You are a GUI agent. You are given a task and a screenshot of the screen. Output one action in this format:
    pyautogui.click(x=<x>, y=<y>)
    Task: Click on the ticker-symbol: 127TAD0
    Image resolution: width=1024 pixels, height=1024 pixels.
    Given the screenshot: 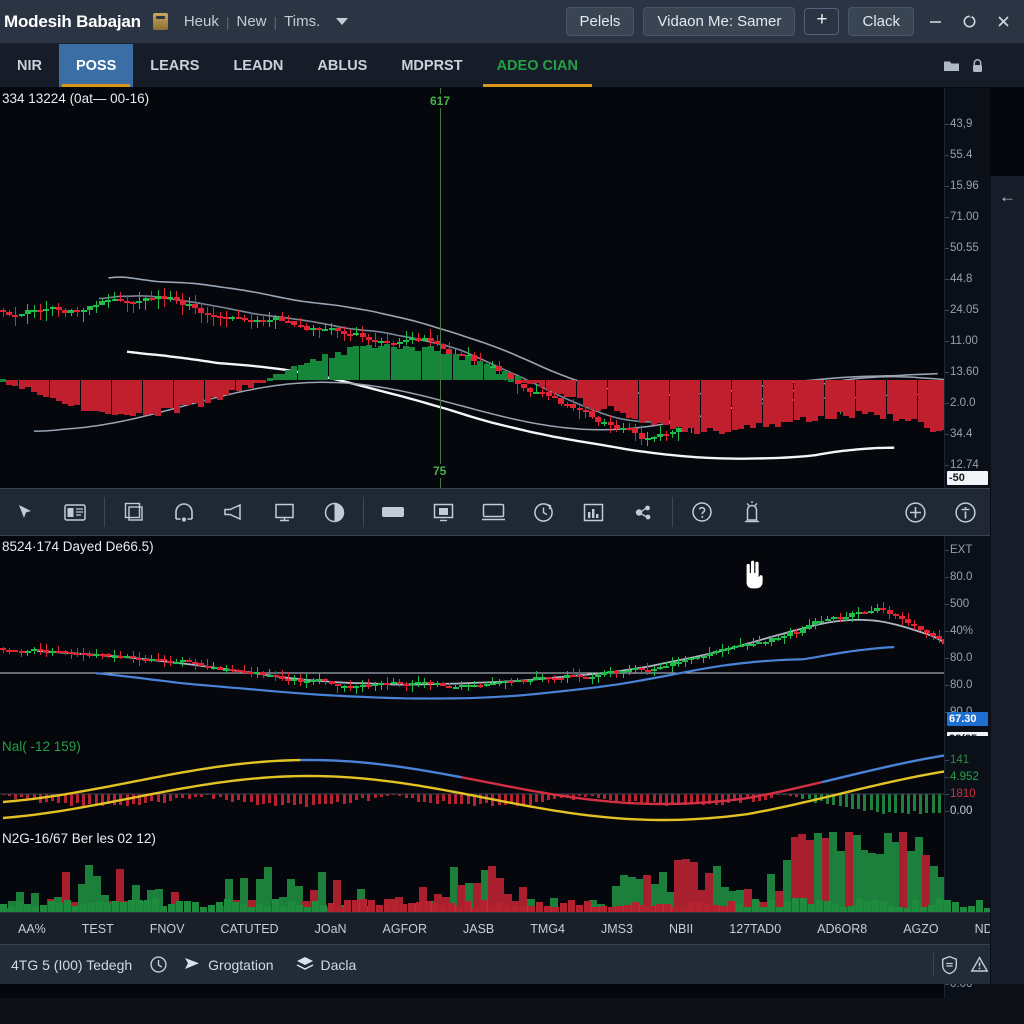 What is the action you would take?
    pyautogui.click(x=755, y=929)
    